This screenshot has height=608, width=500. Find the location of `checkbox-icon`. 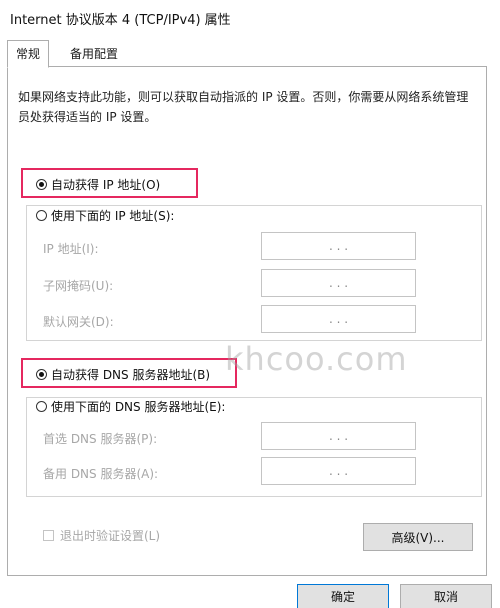

checkbox-icon is located at coordinates (48, 535).